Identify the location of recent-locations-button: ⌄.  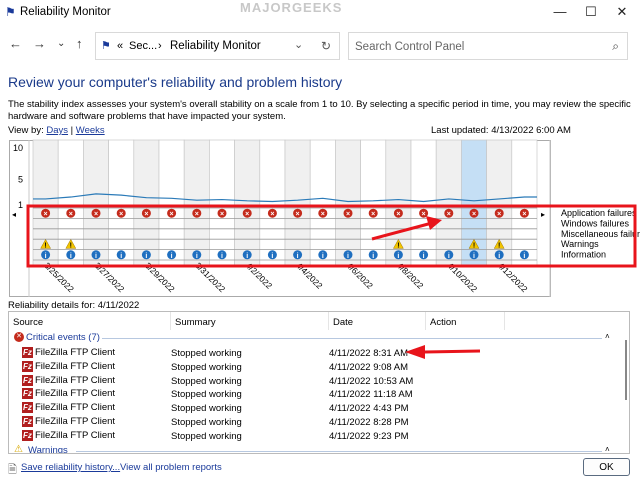
(61, 43).